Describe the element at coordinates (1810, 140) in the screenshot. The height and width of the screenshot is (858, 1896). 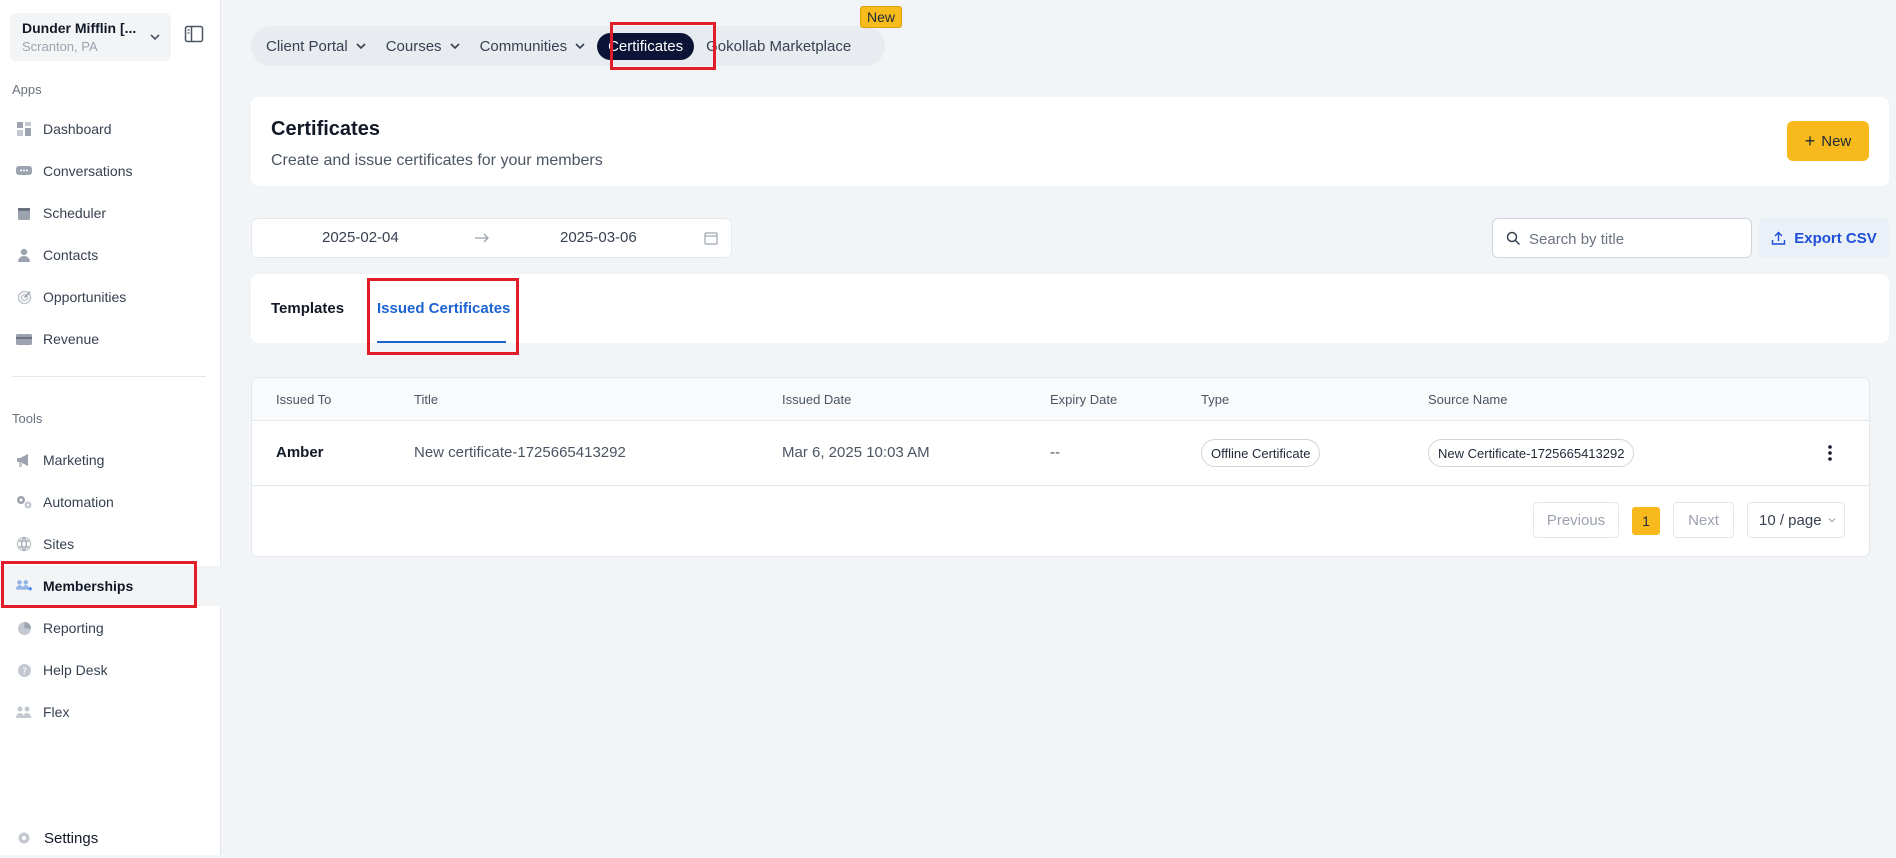
I see `plus-icon: +` at that location.